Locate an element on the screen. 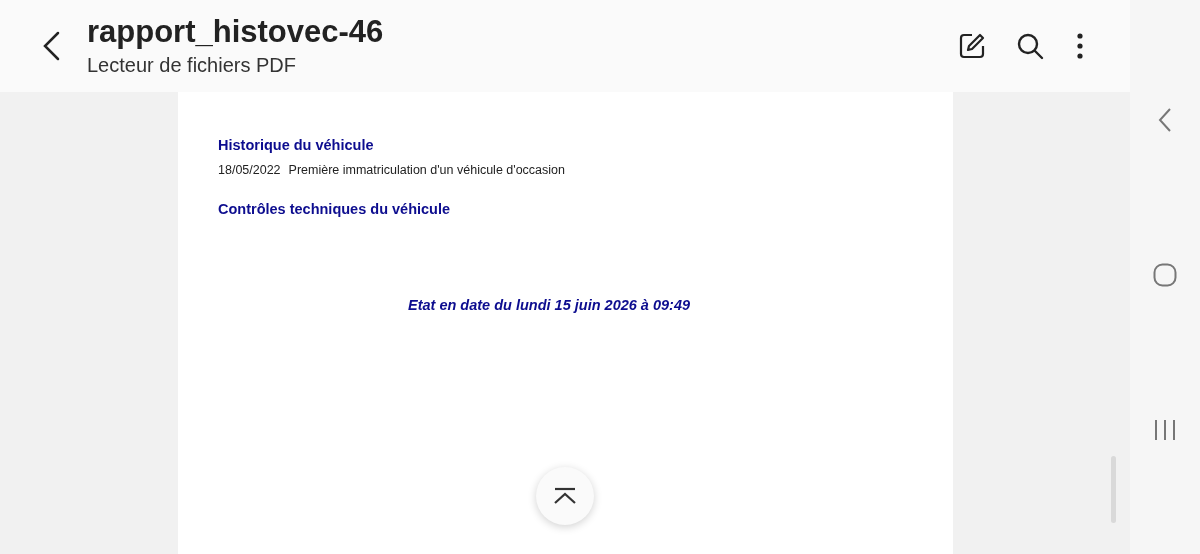 This screenshot has height=554, width=1200. more-icon is located at coordinates (1080, 46).